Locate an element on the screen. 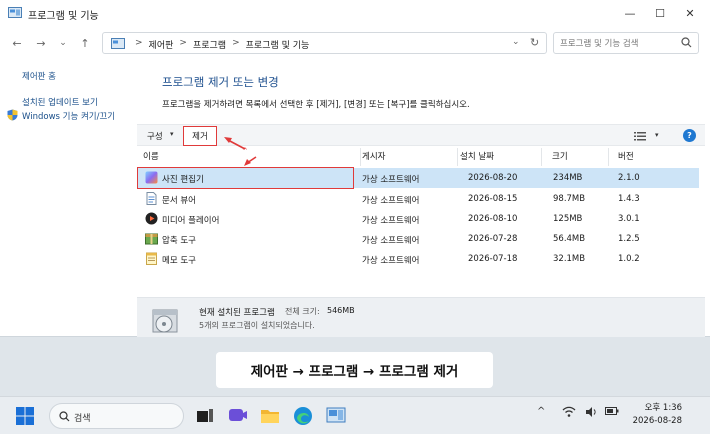 The image size is (710, 434). page-title: 프로그램 제거 또는 변경 is located at coordinates (220, 82).